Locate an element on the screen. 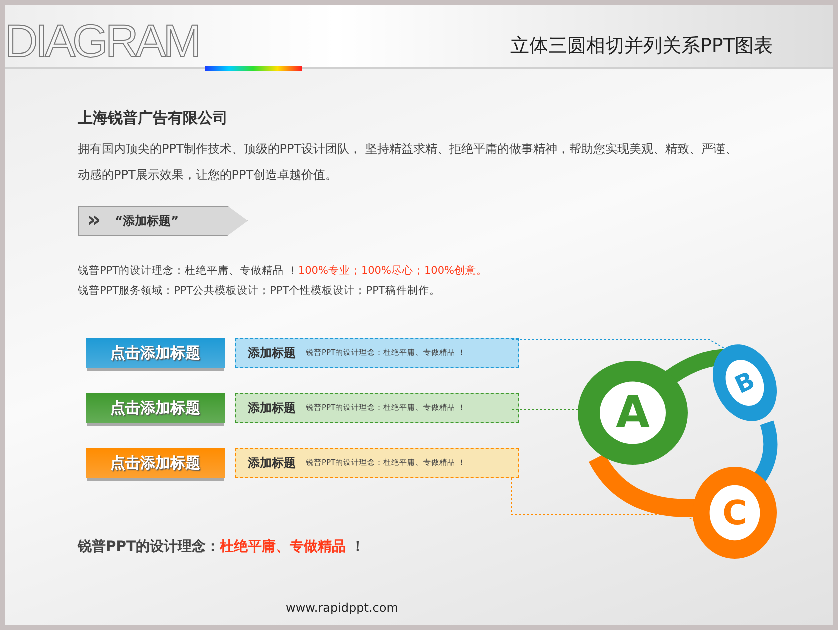  arc-connector is located at coordinates (766, 451).